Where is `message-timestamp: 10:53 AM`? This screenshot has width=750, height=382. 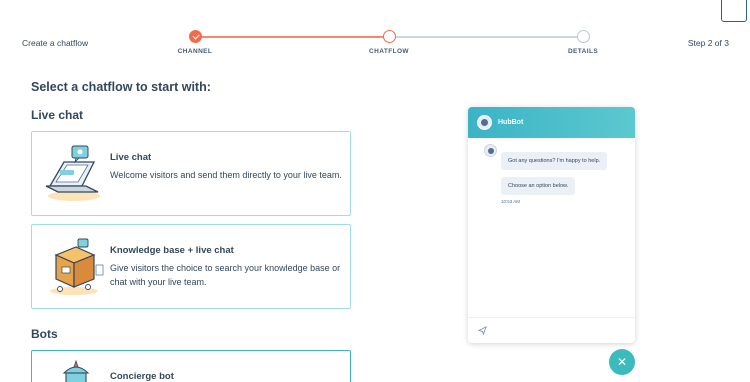 message-timestamp: 10:53 AM is located at coordinates (511, 201).